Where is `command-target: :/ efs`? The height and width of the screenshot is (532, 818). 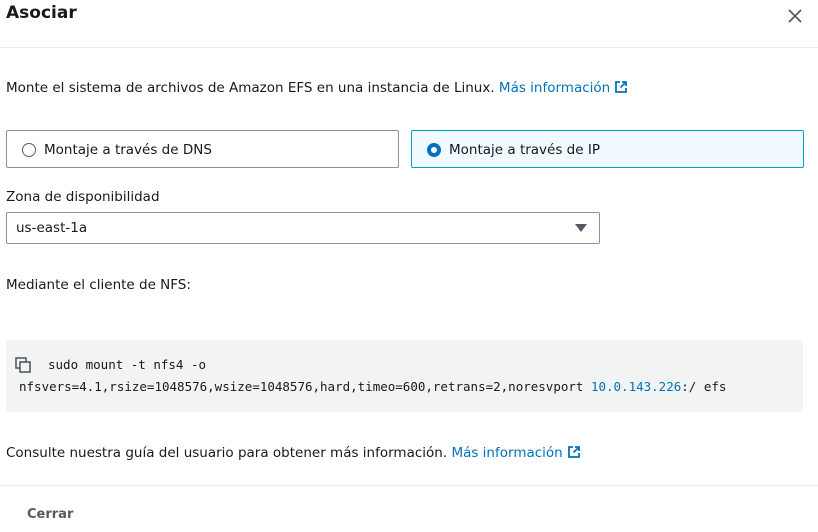
command-target: :/ efs is located at coordinates (704, 386).